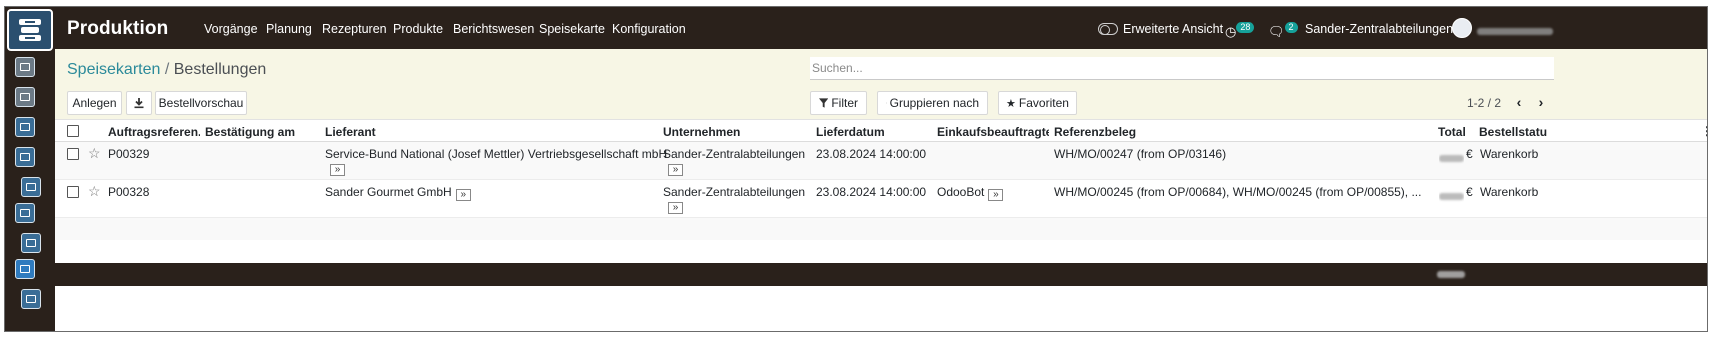 This screenshot has height=340, width=1712. What do you see at coordinates (1515, 31) in the screenshot?
I see `user-name-redacted` at bounding box center [1515, 31].